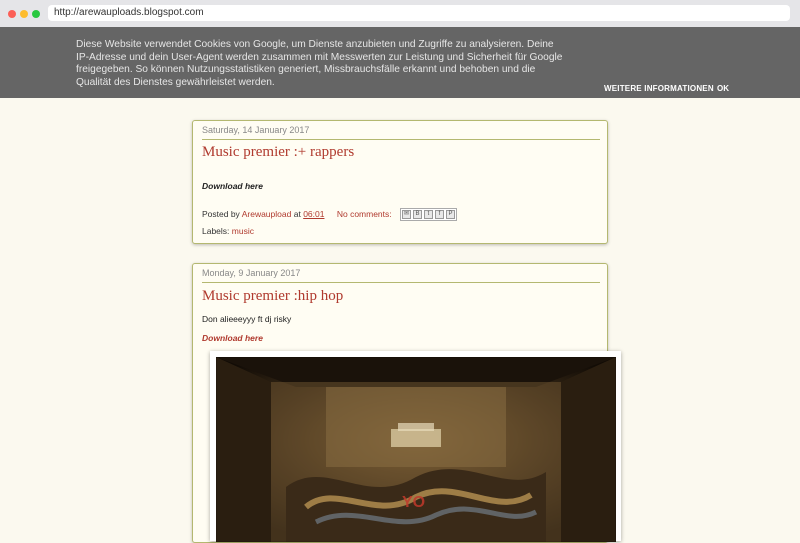  What do you see at coordinates (221, 214) in the screenshot?
I see `posted-by-label: Posted by` at bounding box center [221, 214].